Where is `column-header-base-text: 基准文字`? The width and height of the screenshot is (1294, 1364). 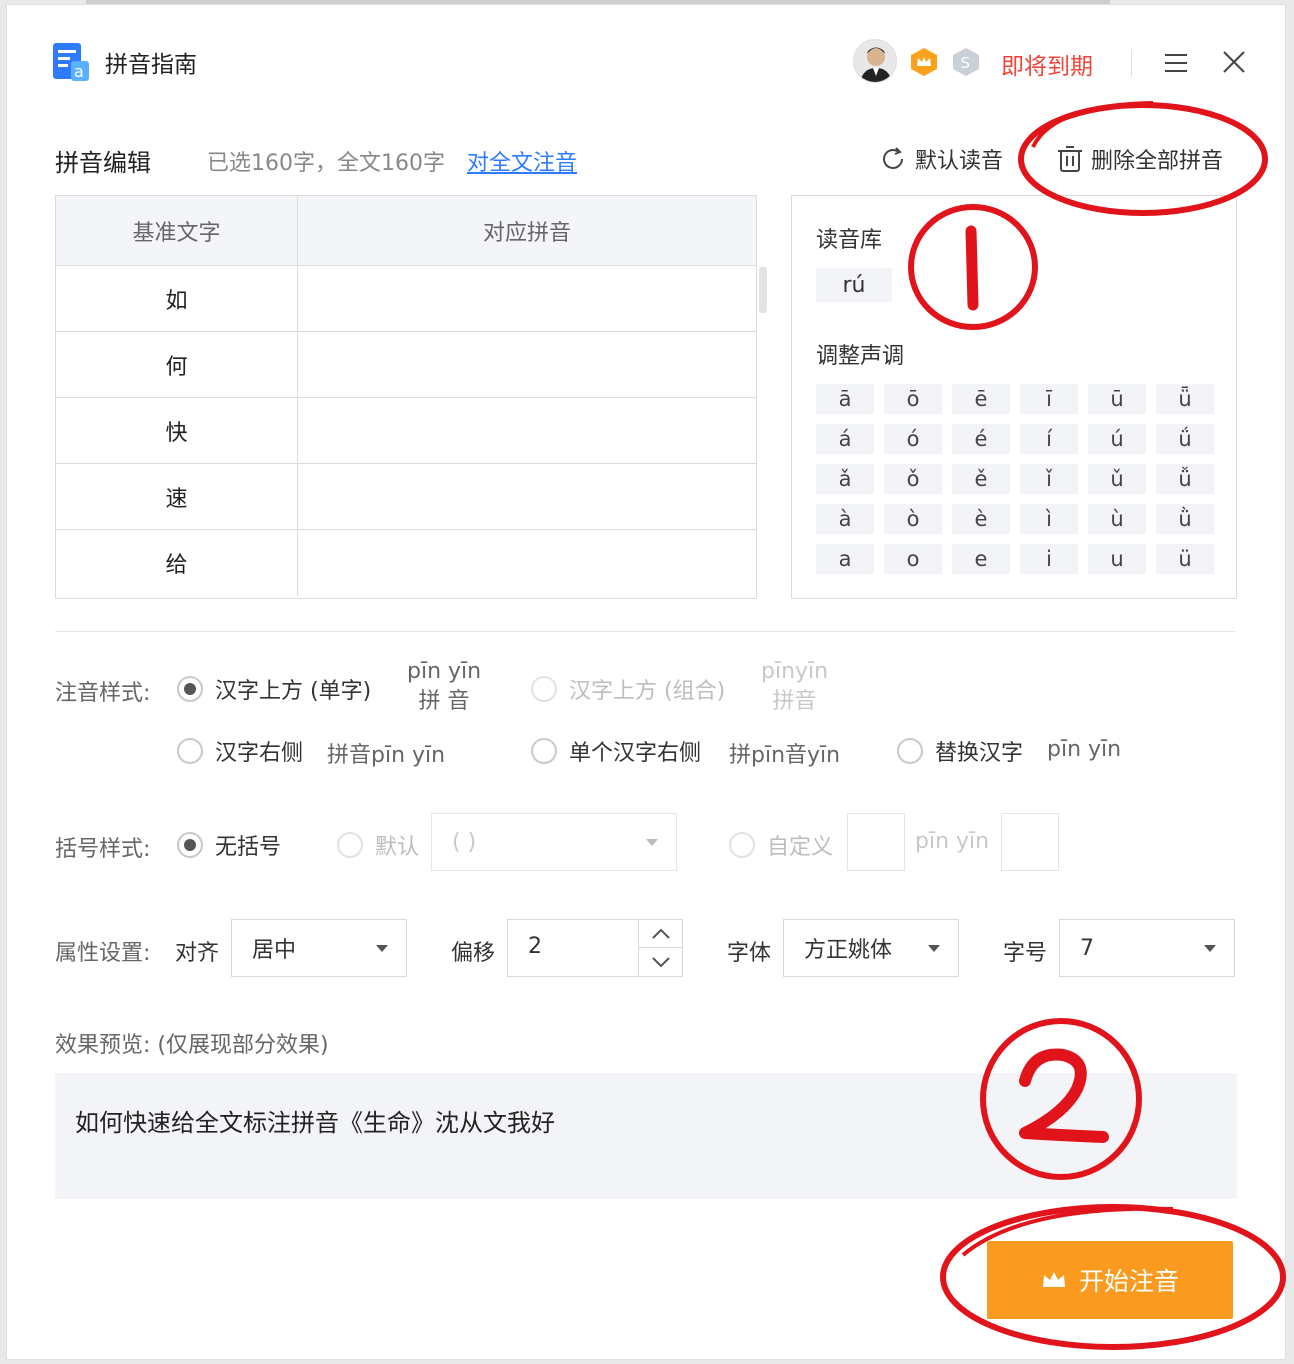 column-header-base-text: 基准文字 is located at coordinates (177, 230).